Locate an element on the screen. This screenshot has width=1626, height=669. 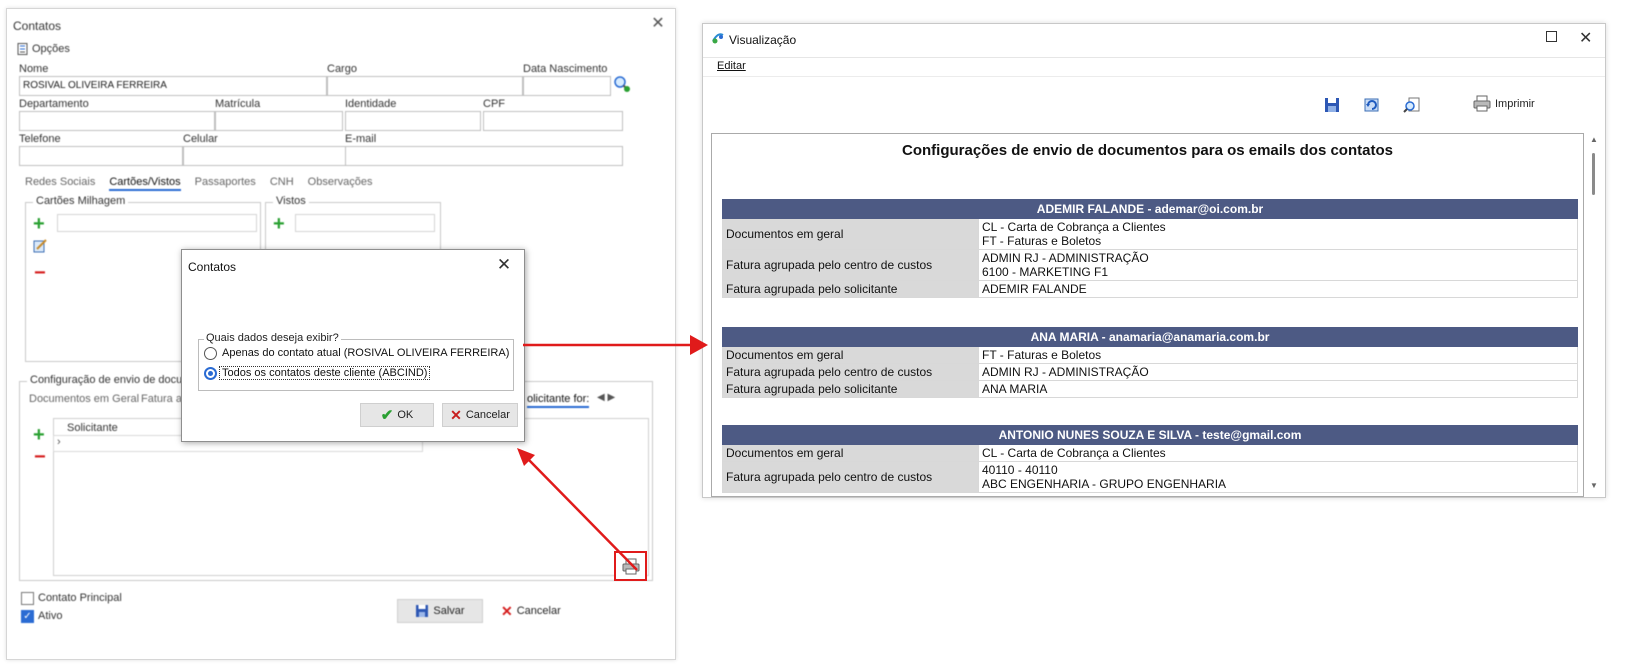
arrow-head-right is located at coordinates (699, 345).